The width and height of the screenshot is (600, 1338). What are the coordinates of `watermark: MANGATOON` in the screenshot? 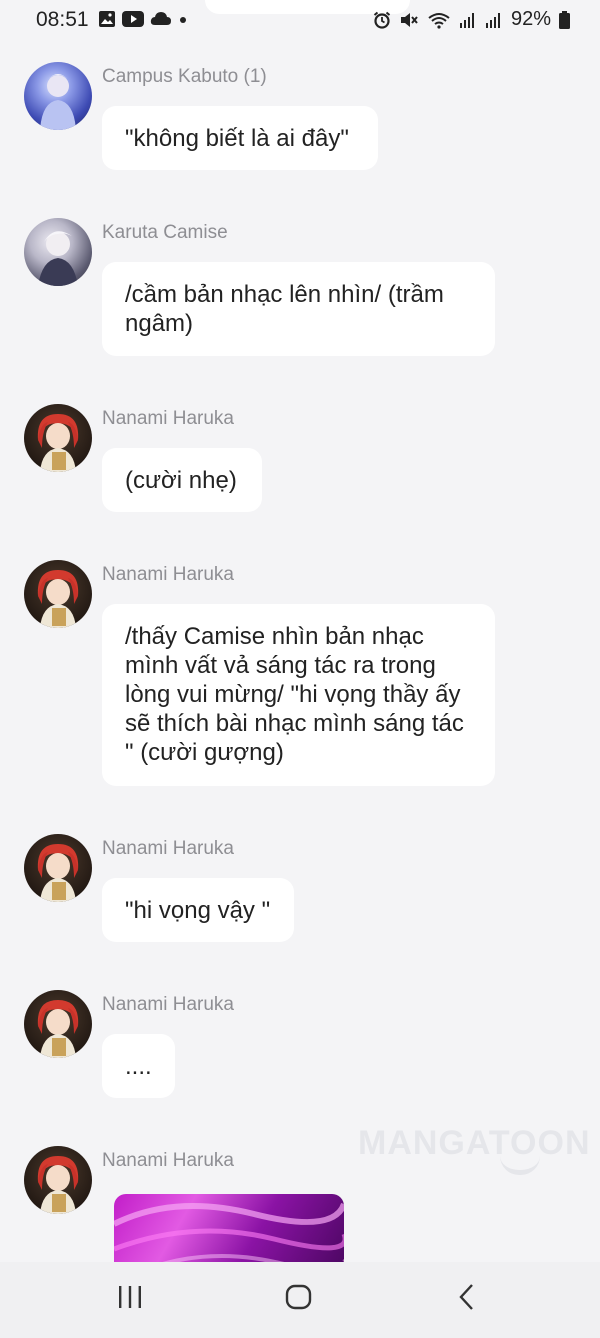 It's located at (474, 1143).